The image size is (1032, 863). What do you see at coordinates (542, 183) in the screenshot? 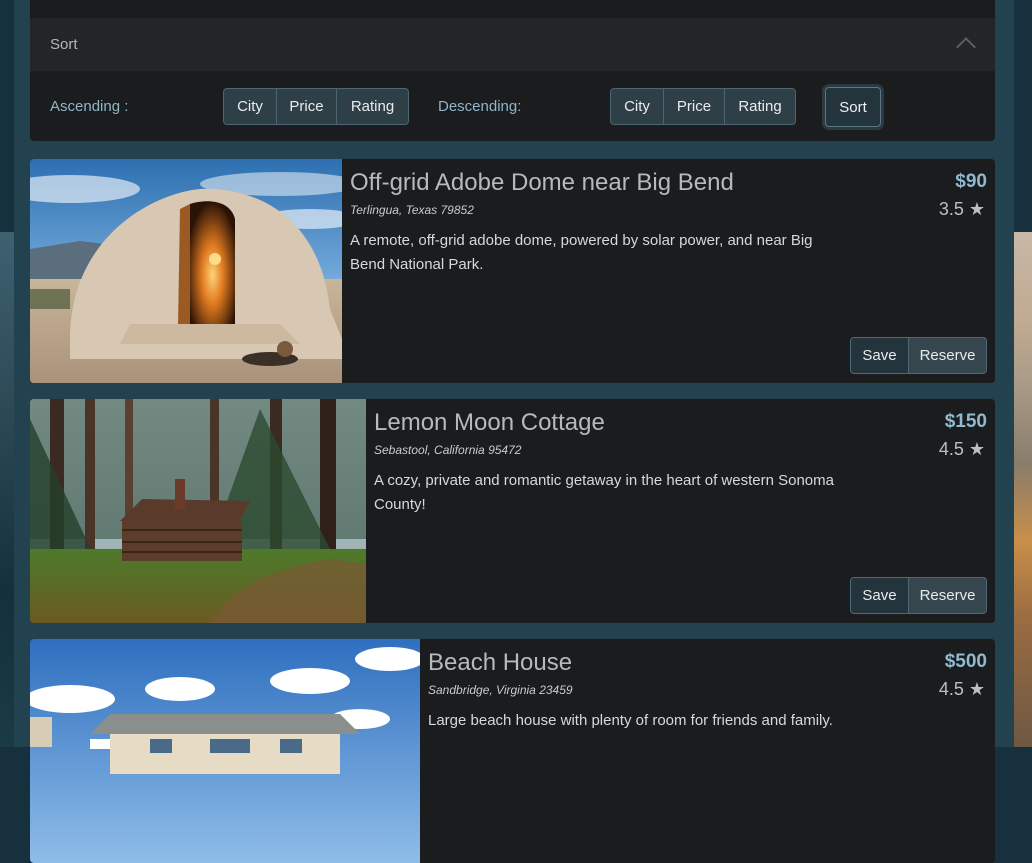
I see `listing-title: Off-grid Adobe Dome near Big Bend` at bounding box center [542, 183].